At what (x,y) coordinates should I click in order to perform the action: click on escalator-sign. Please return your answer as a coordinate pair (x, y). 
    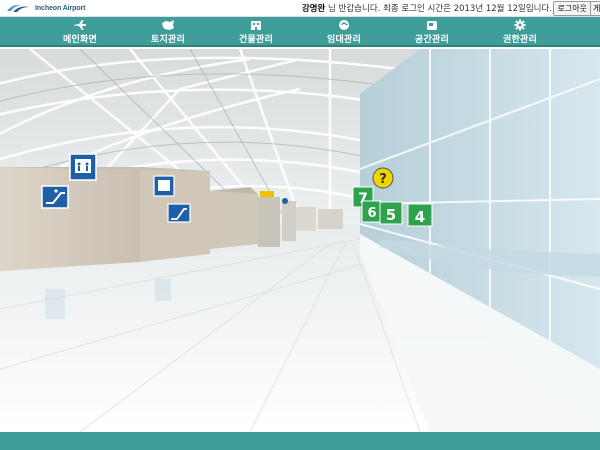
    Looking at the image, I should click on (55, 197).